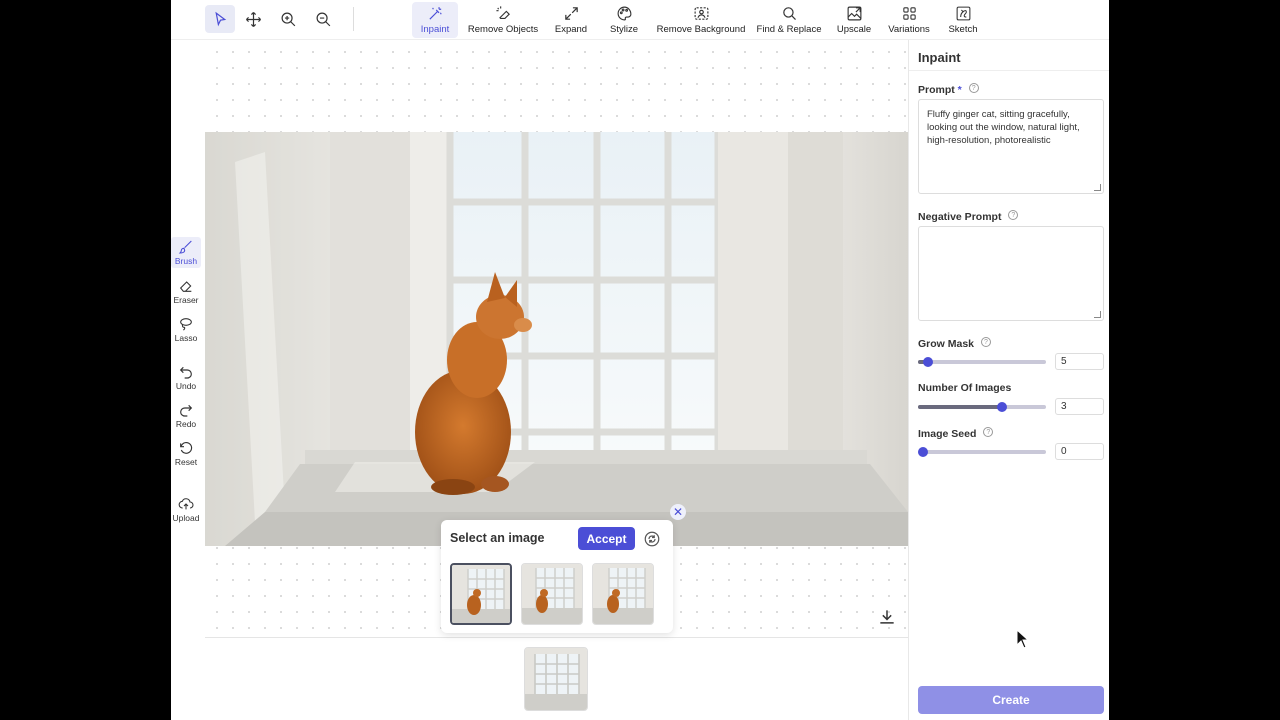 The width and height of the screenshot is (1280, 720). I want to click on close-popup-button: ✕, so click(678, 512).